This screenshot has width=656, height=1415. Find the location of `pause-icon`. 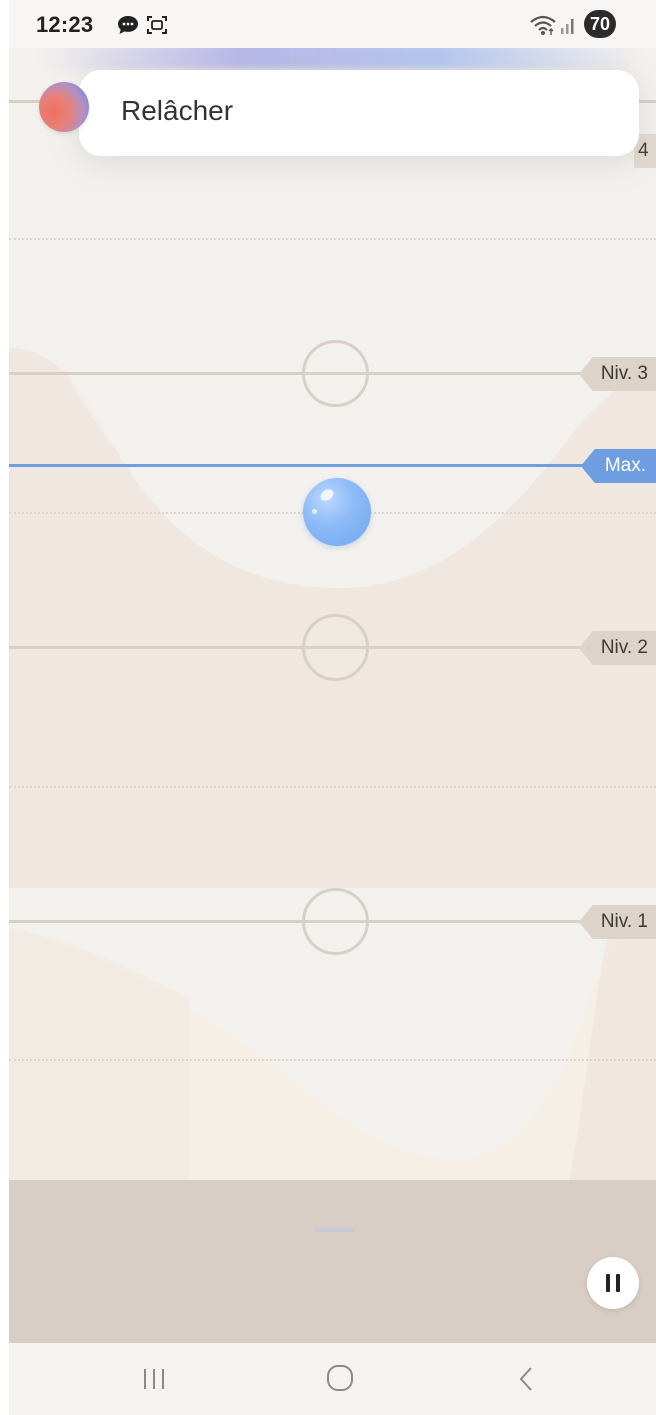

pause-icon is located at coordinates (613, 1283).